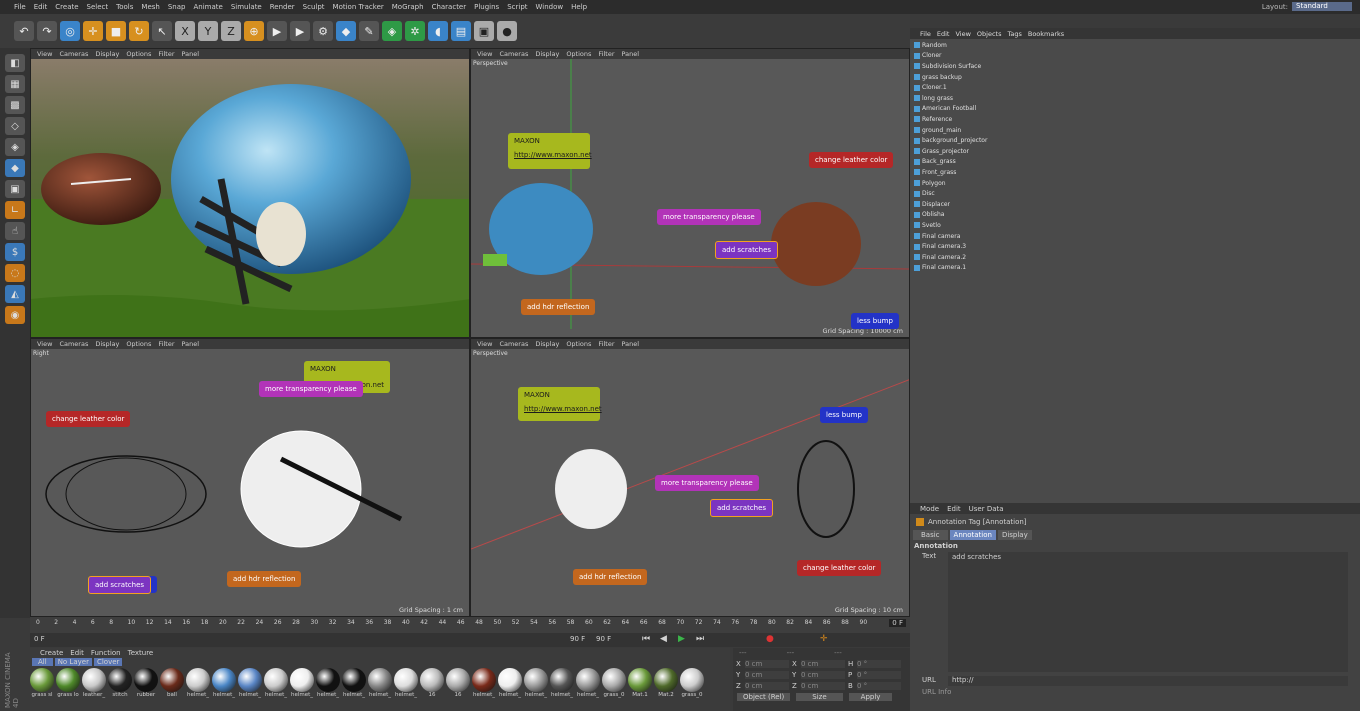 Image resolution: width=1360 pixels, height=711 pixels. I want to click on coordinate-system-icon: ⊕, so click(254, 31).